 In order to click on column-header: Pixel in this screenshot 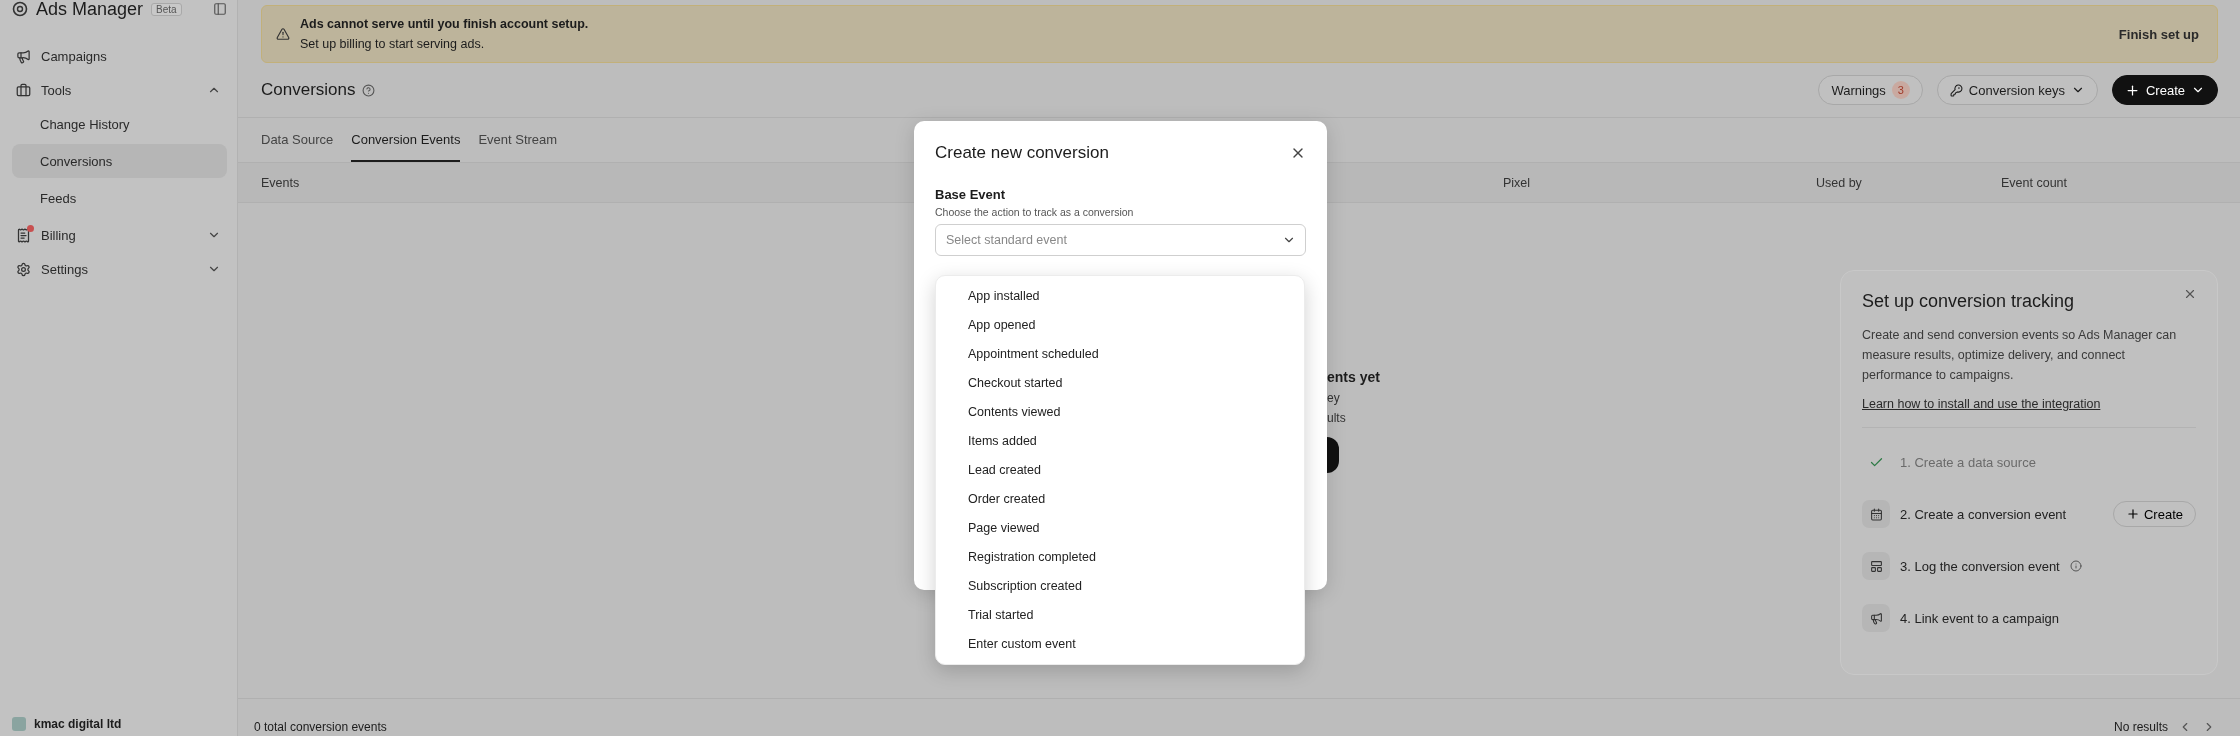, I will do `click(1517, 182)`.